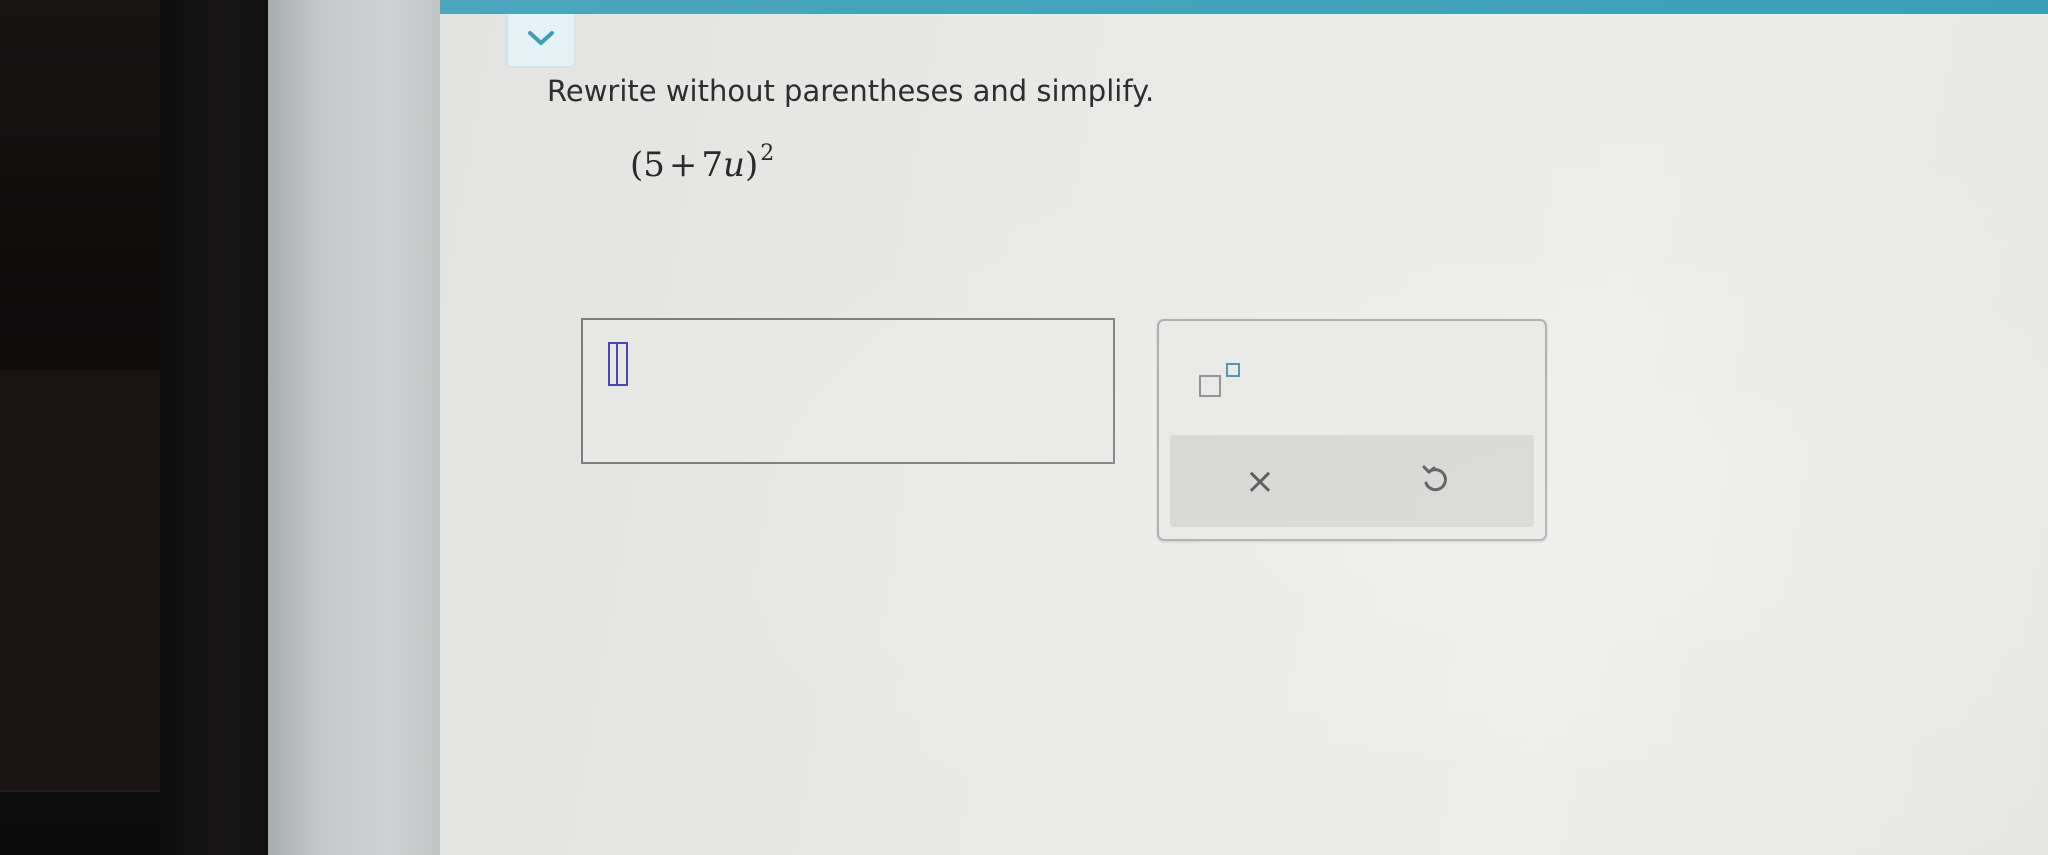  Describe the element at coordinates (87, 581) in the screenshot. I see `dark-background-panel` at that location.